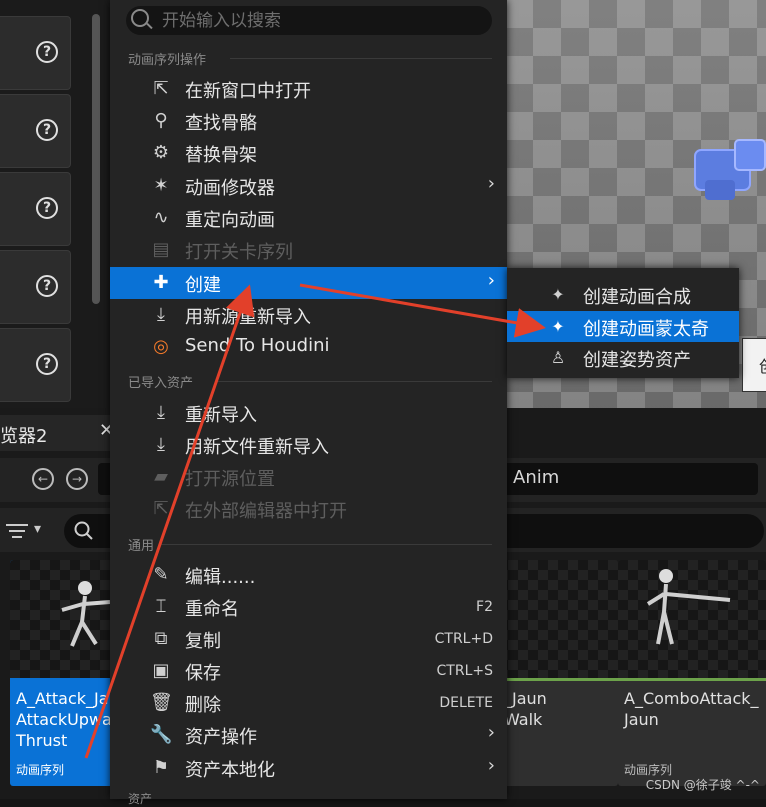 The width and height of the screenshot is (766, 807). I want to click on submenu-item-label: 创建姿势资产, so click(637, 360).